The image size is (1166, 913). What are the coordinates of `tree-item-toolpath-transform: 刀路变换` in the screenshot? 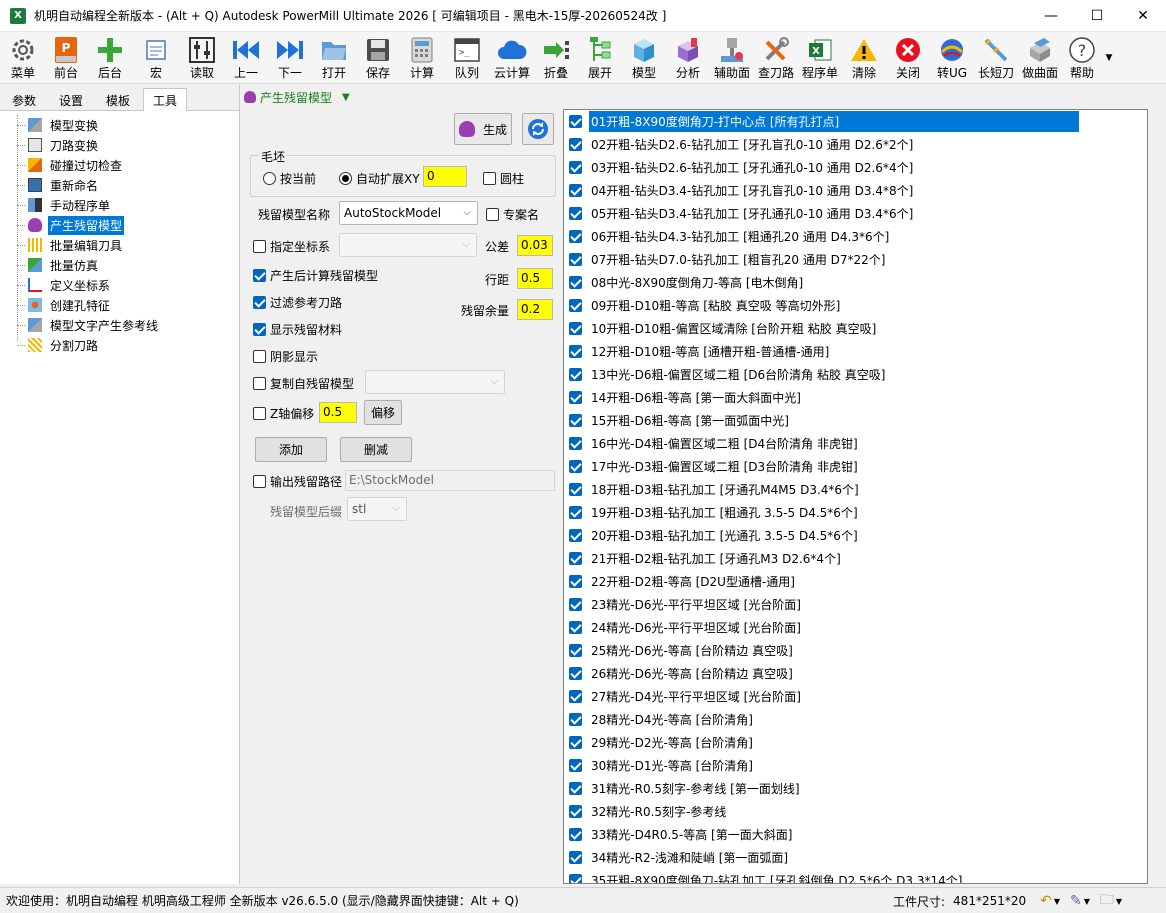 It's located at (119, 145).